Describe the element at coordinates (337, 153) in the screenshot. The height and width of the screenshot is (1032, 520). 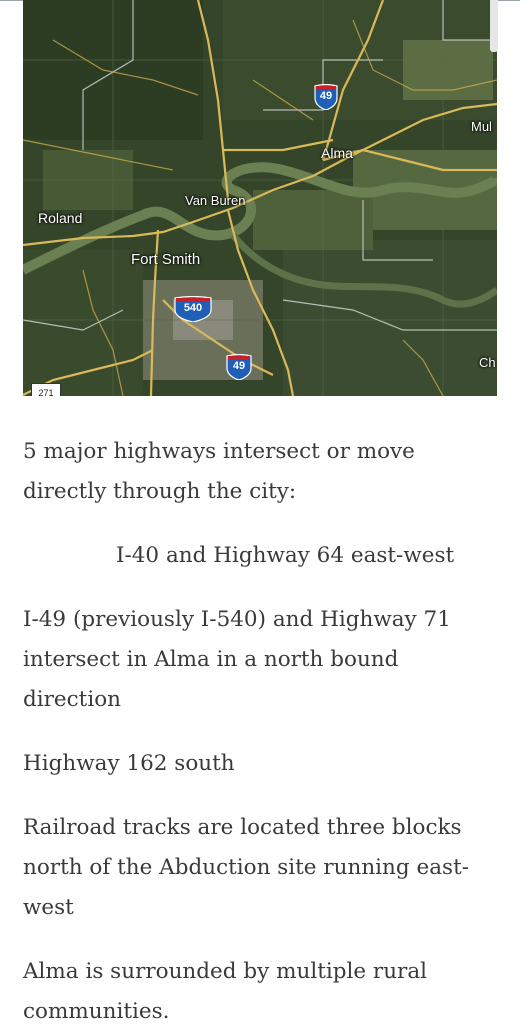
I see `map-label-alma: Alma` at that location.